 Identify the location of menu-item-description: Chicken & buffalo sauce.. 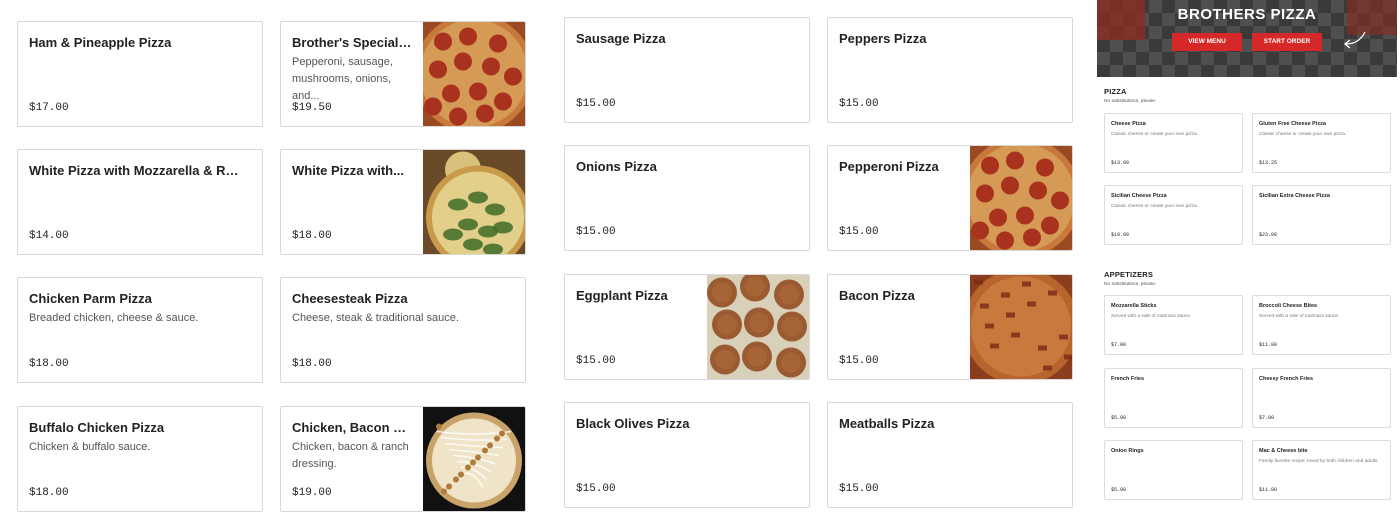
(90, 447).